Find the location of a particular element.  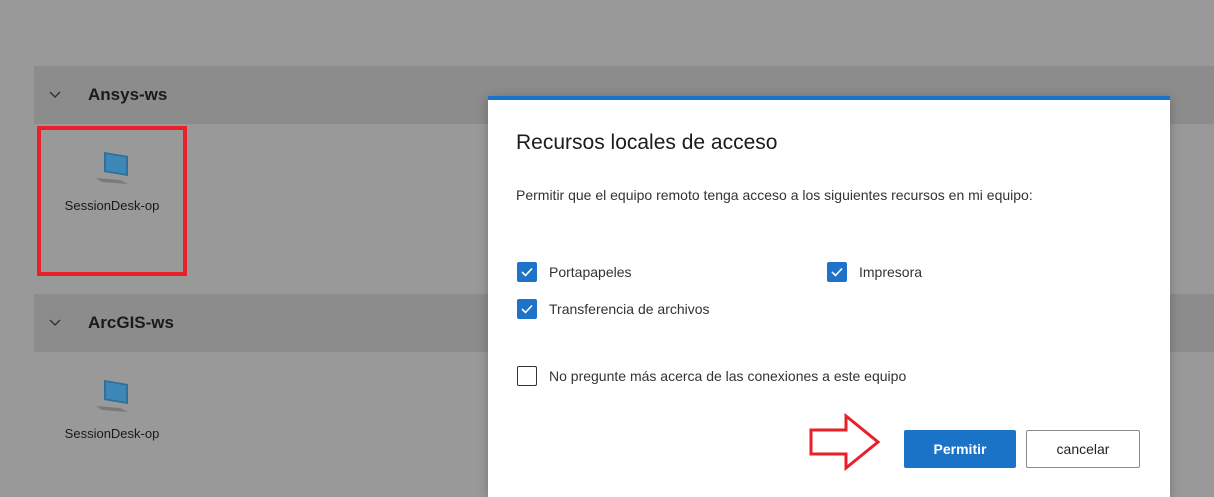

arrow-right-icon is located at coordinates (845, 442).